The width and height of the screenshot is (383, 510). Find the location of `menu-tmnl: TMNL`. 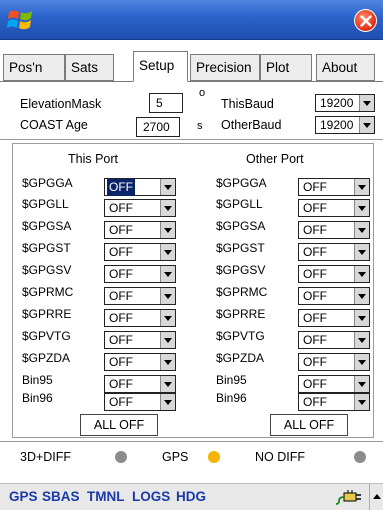

menu-tmnl: TMNL is located at coordinates (106, 496).